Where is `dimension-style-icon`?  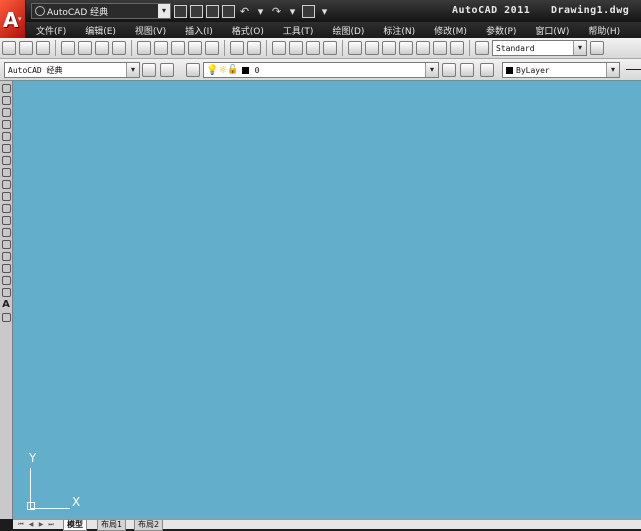 dimension-style-icon is located at coordinates (597, 48).